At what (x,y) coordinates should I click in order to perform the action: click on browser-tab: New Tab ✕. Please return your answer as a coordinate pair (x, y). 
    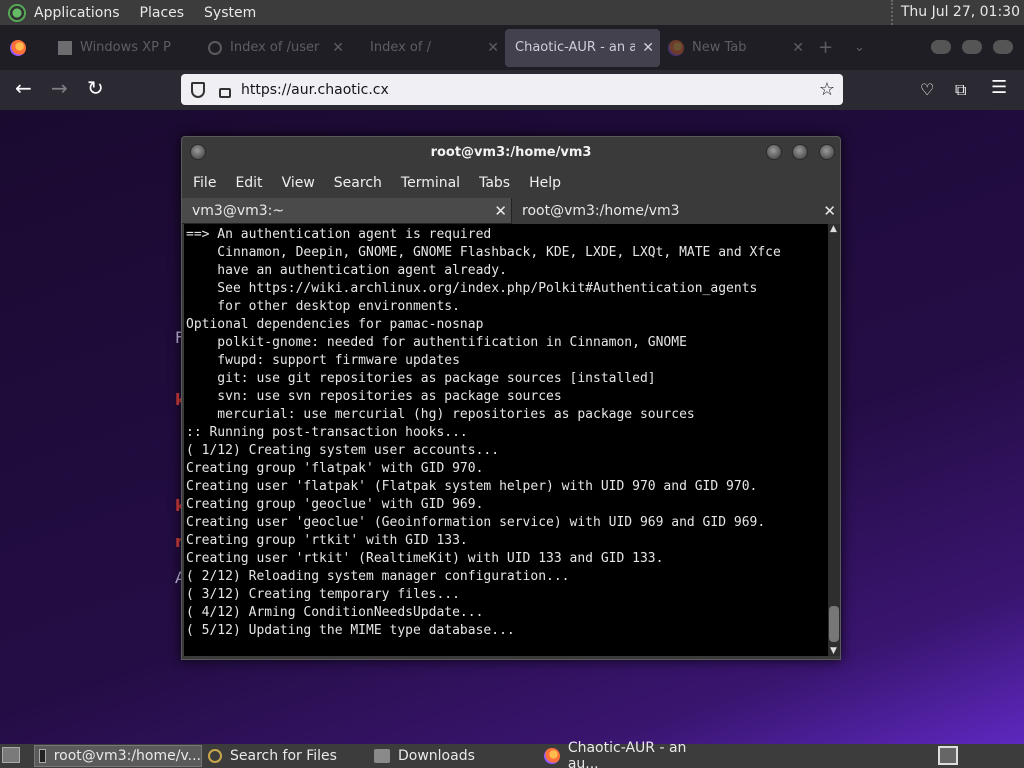
    Looking at the image, I should click on (735, 47).